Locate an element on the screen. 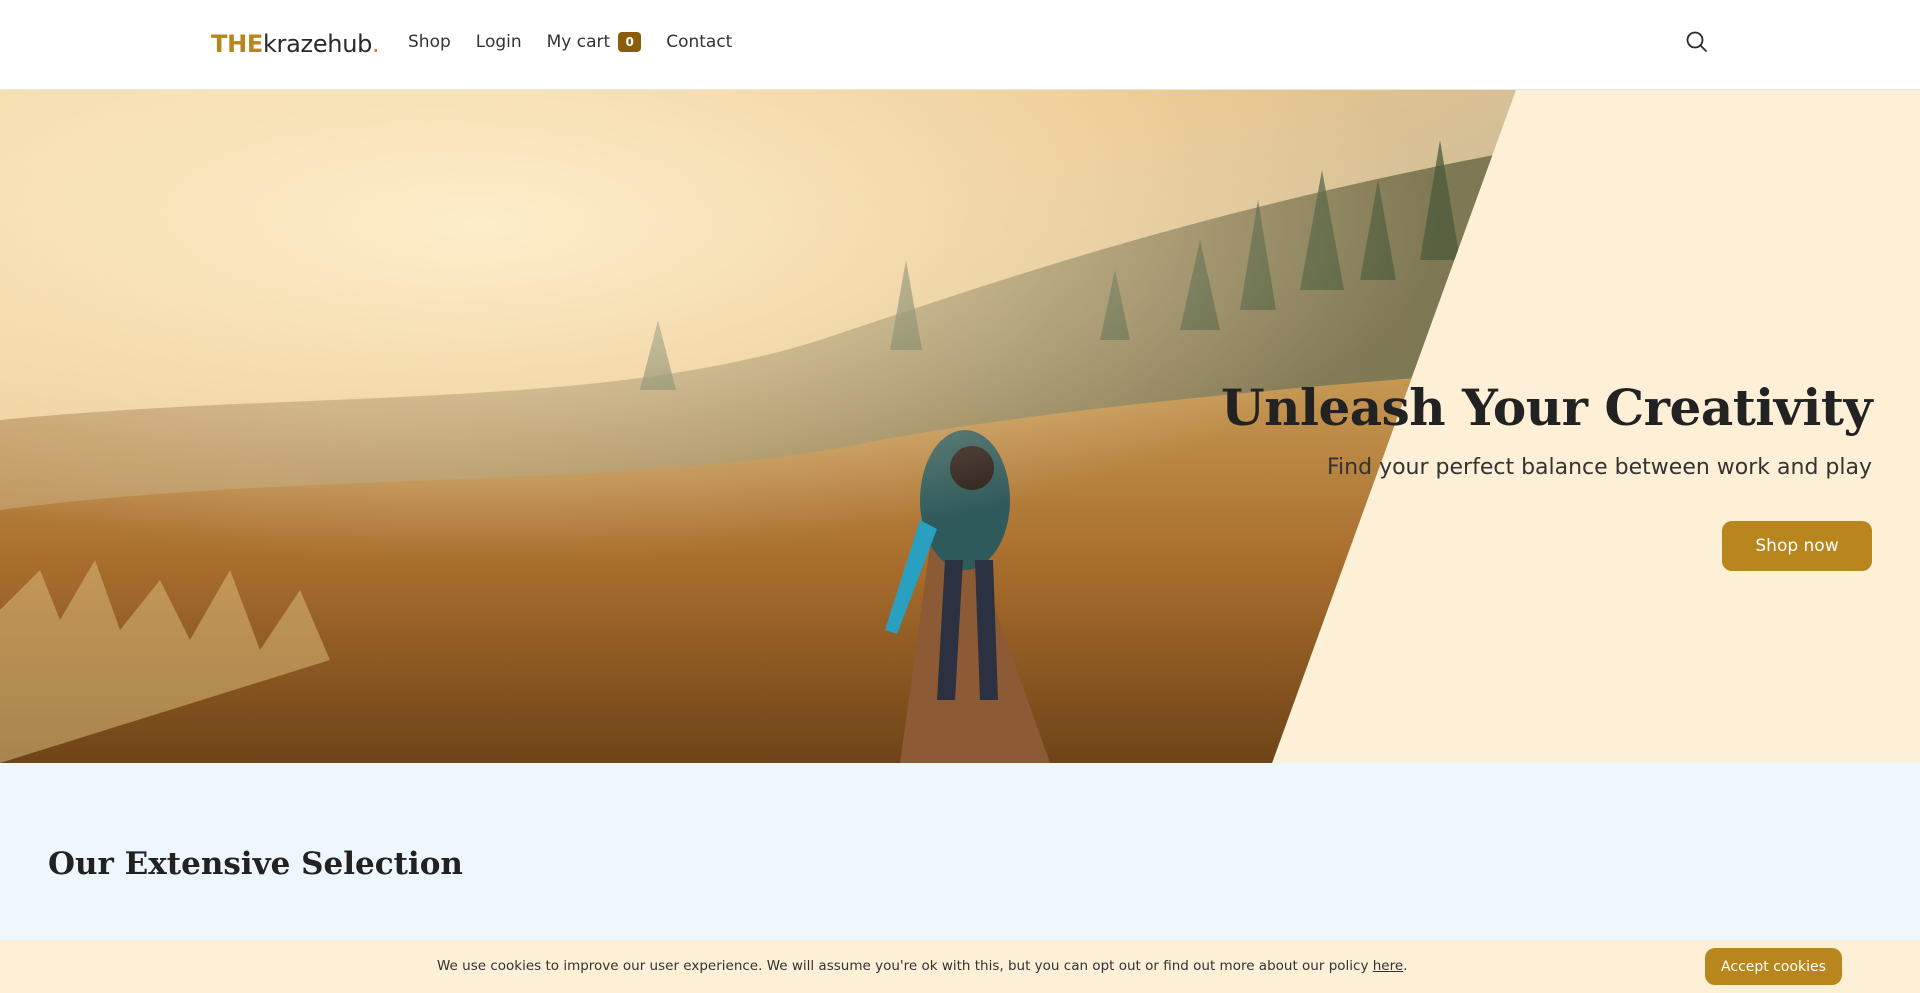  shop-now-button: Shop now is located at coordinates (1797, 546).